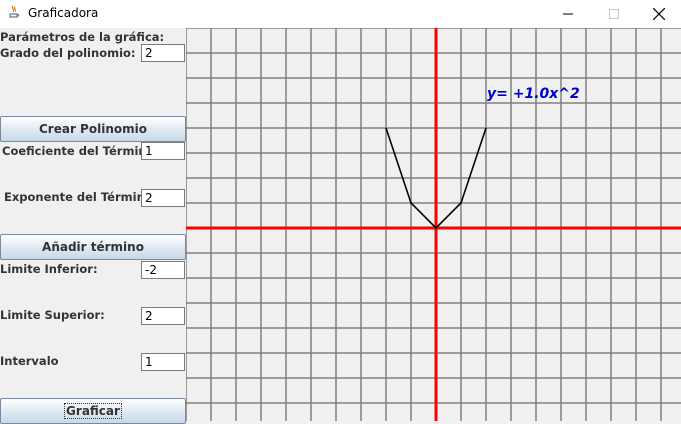  Describe the element at coordinates (68, 53) in the screenshot. I see `grado-label: Grado del polinomio:` at that location.